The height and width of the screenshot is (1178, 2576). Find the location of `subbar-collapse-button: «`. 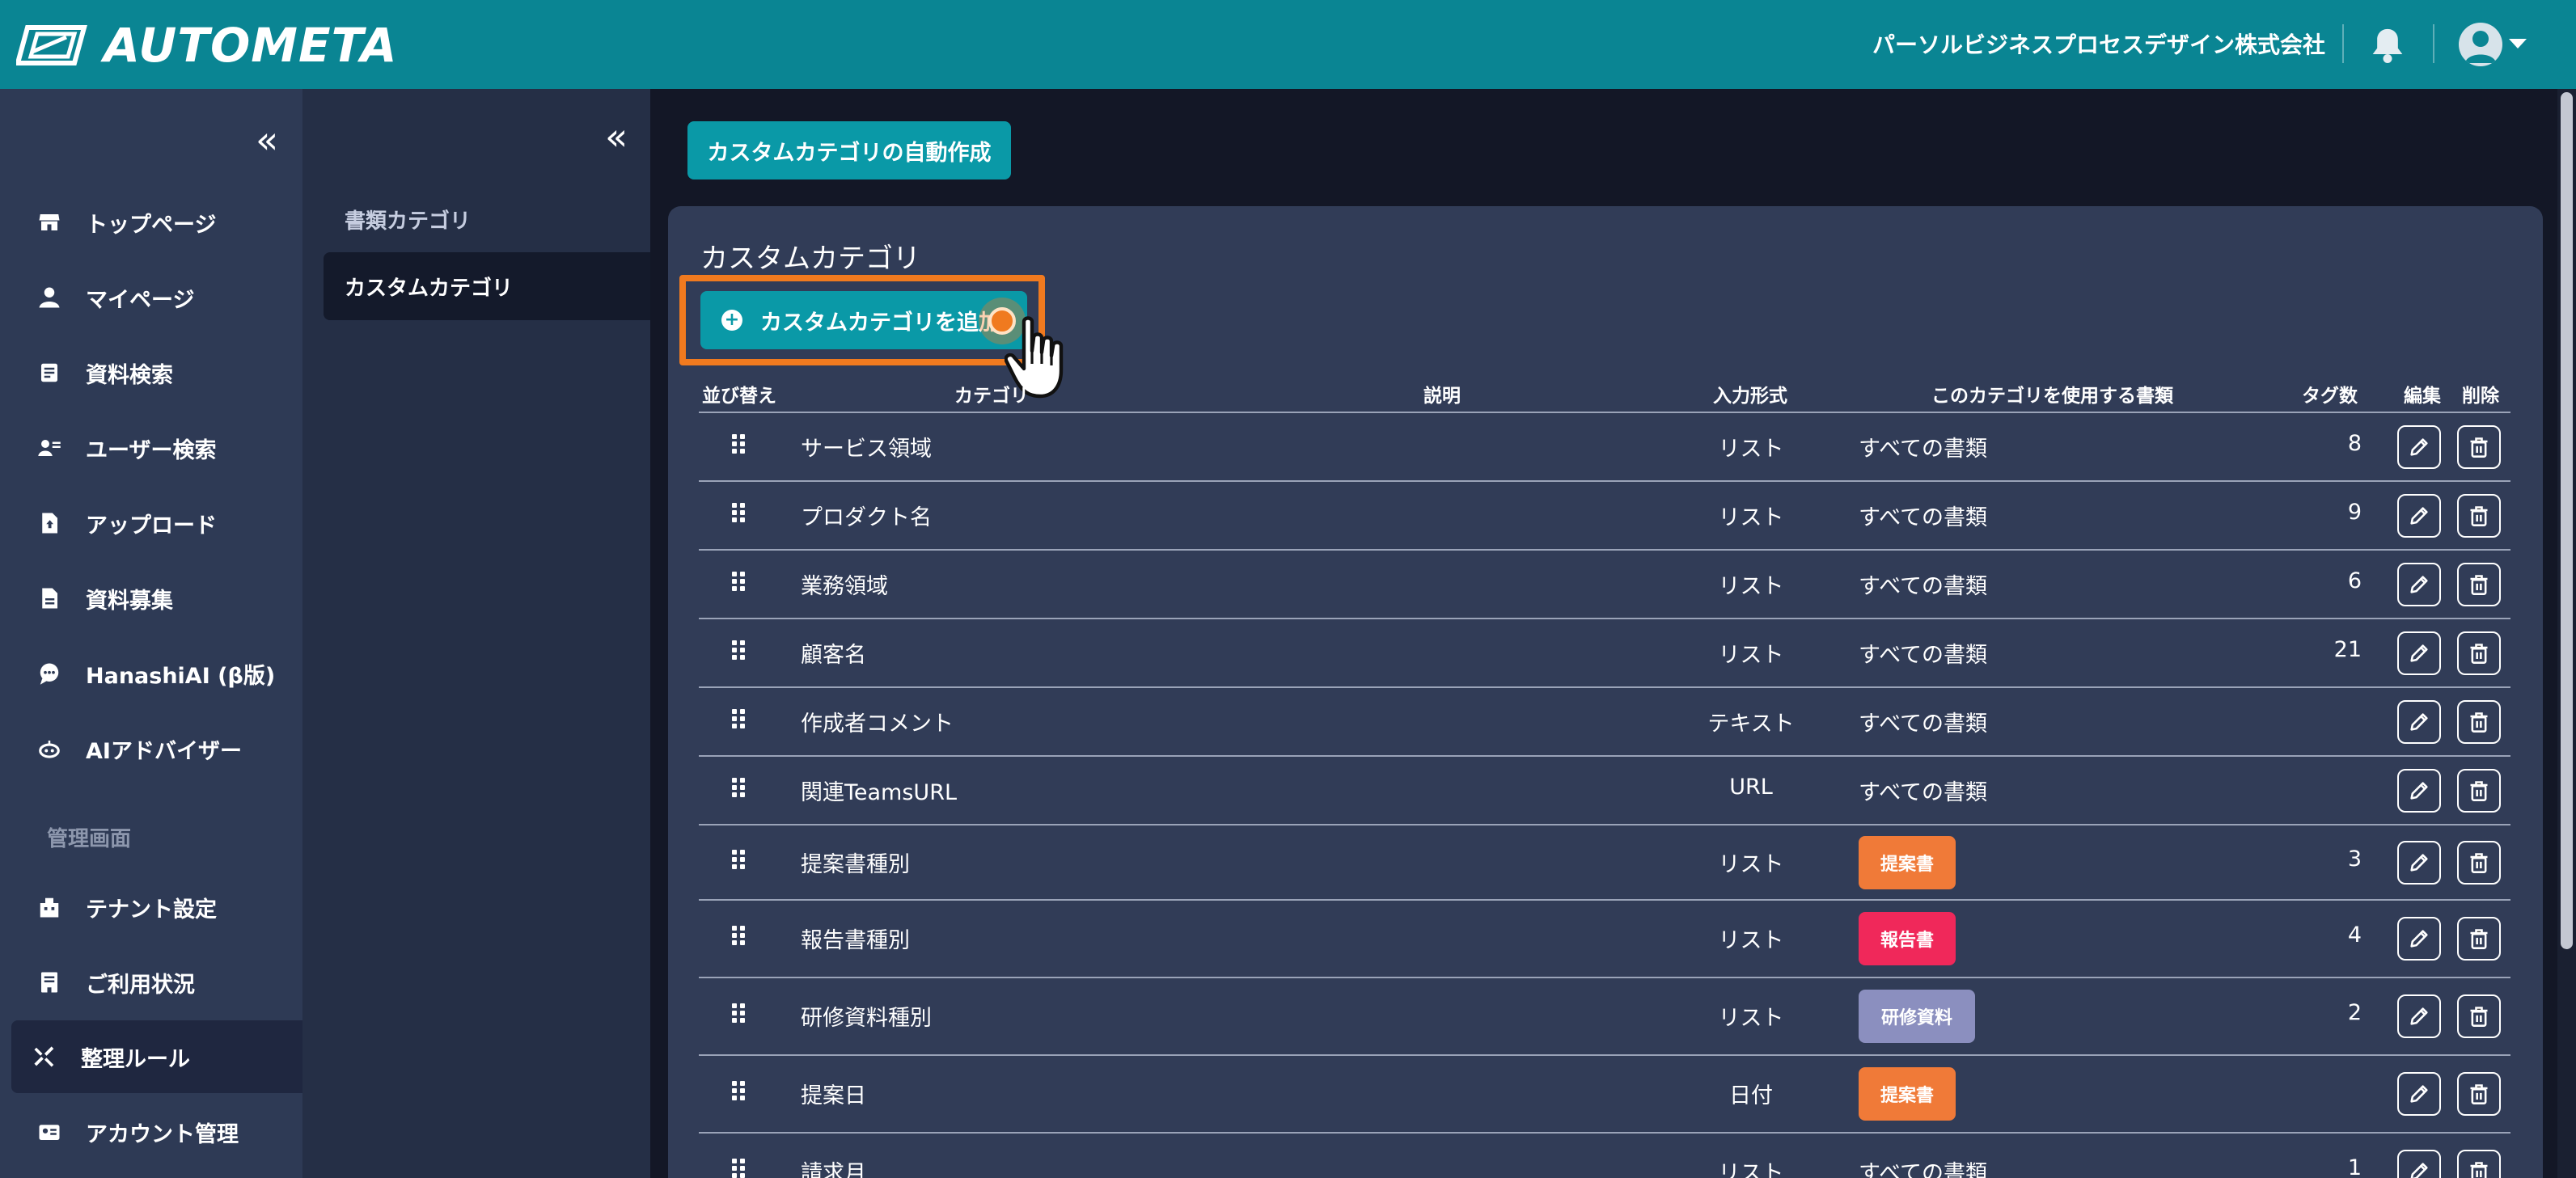

subbar-collapse-button: « is located at coordinates (616, 136).